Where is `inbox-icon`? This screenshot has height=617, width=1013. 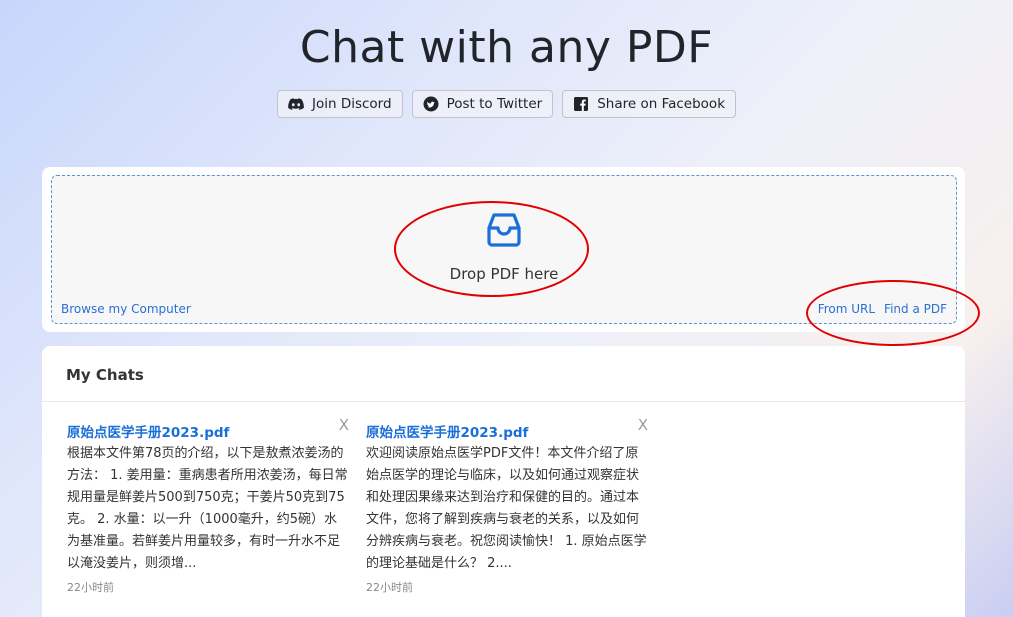
inbox-icon is located at coordinates (504, 230).